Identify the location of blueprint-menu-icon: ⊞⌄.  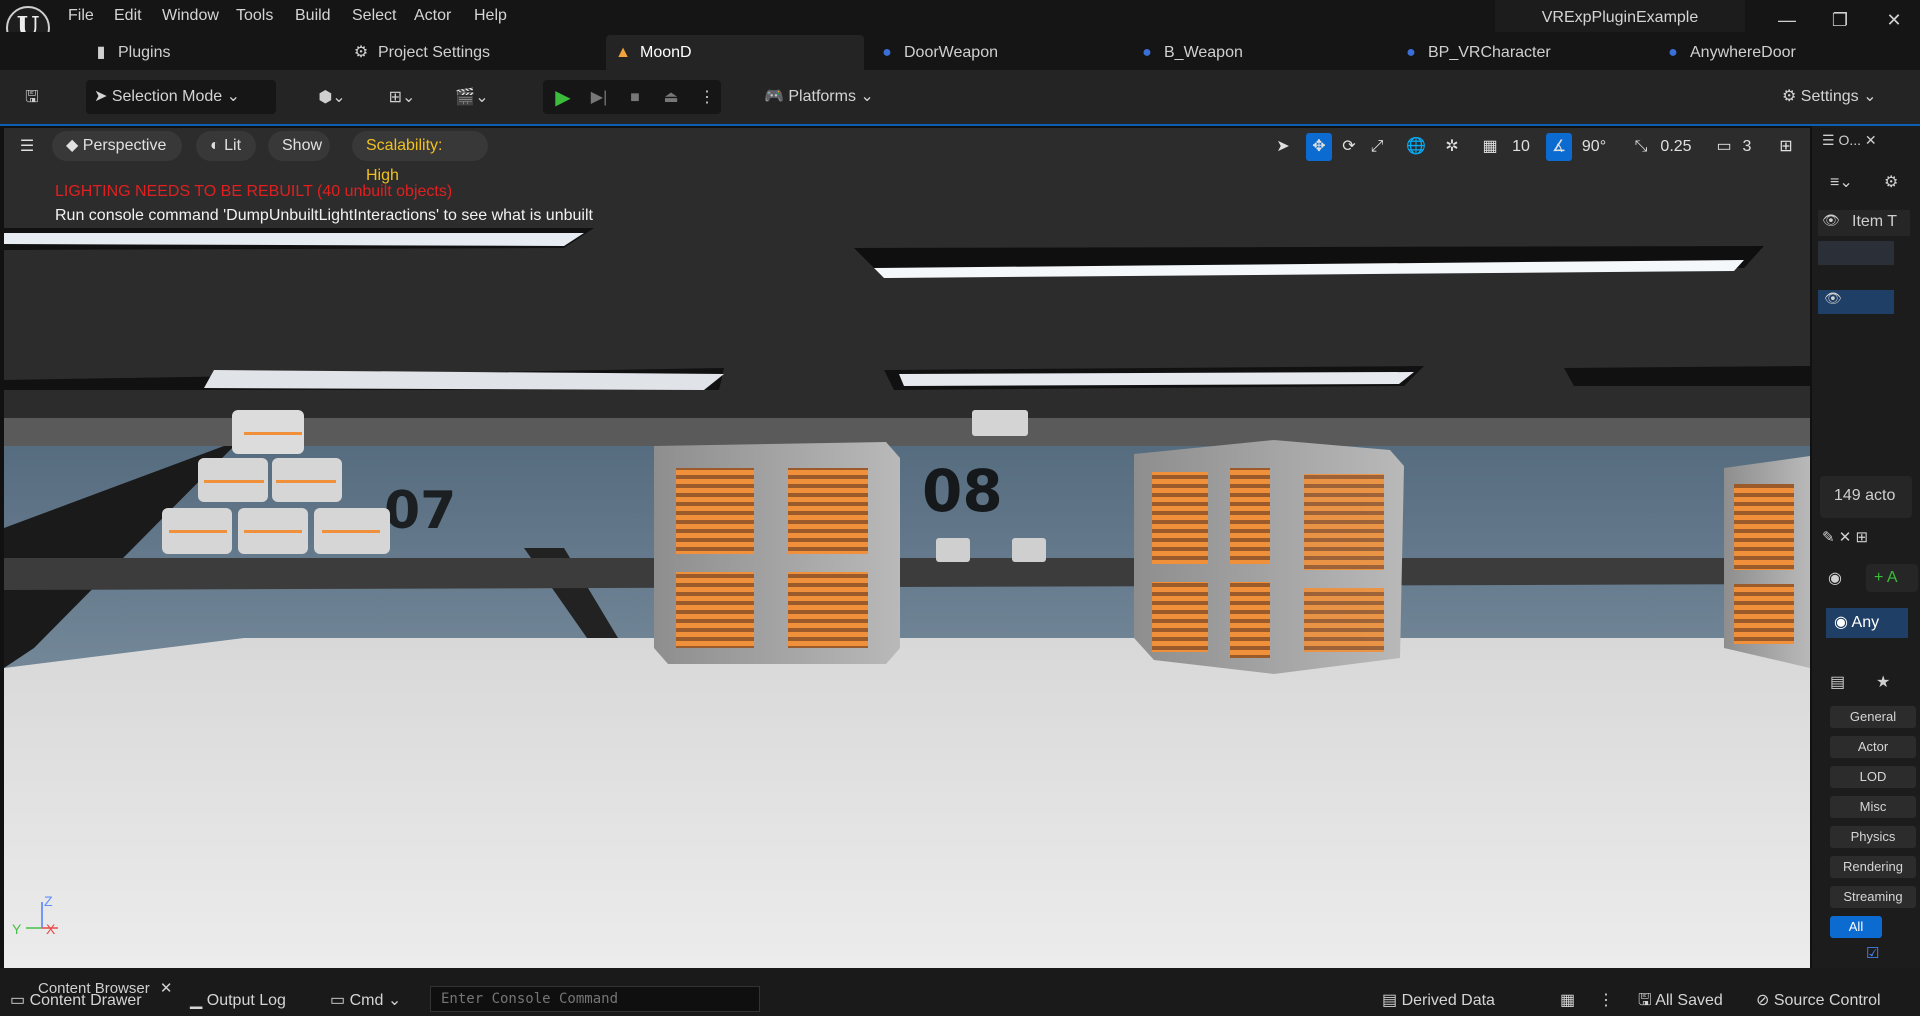
(402, 98).